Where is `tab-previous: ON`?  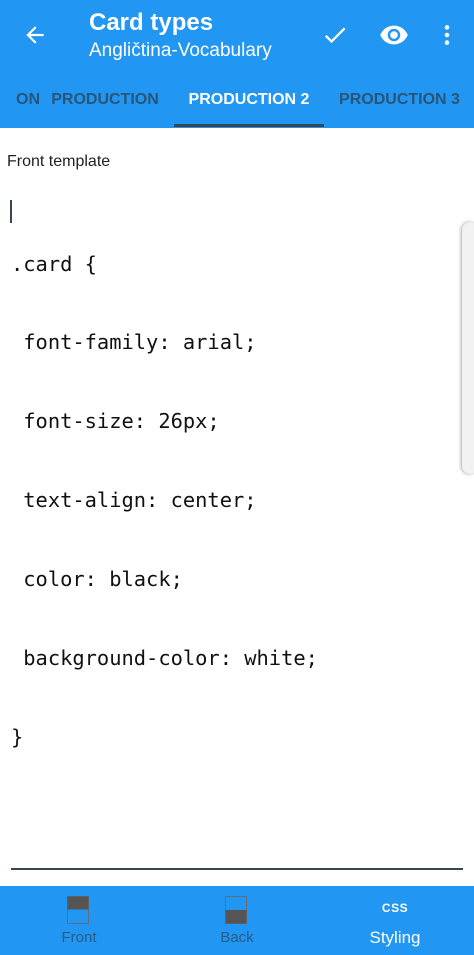
tab-previous: ON is located at coordinates (20, 100).